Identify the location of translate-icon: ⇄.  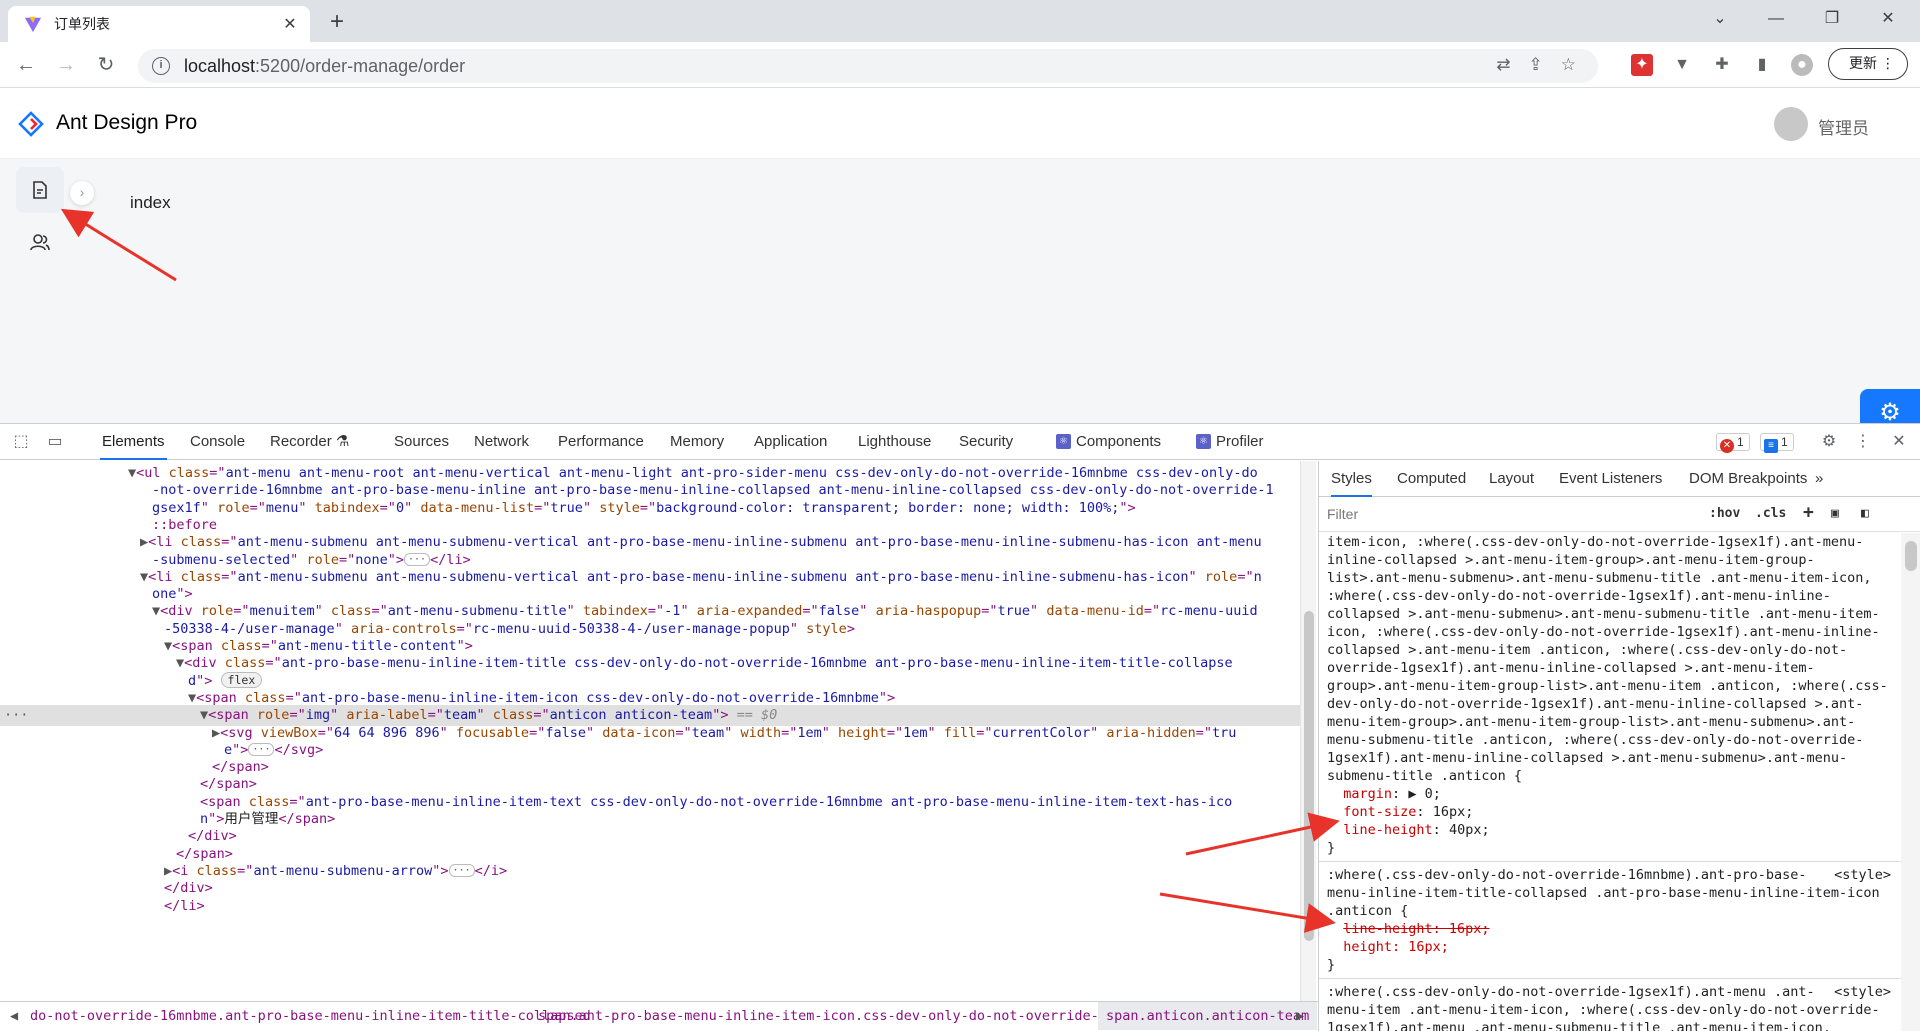
(1503, 65).